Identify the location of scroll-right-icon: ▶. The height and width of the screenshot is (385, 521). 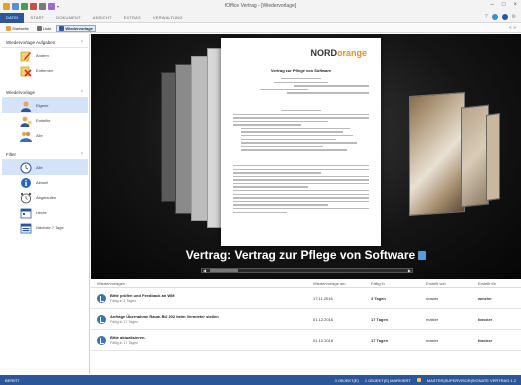
(409, 270).